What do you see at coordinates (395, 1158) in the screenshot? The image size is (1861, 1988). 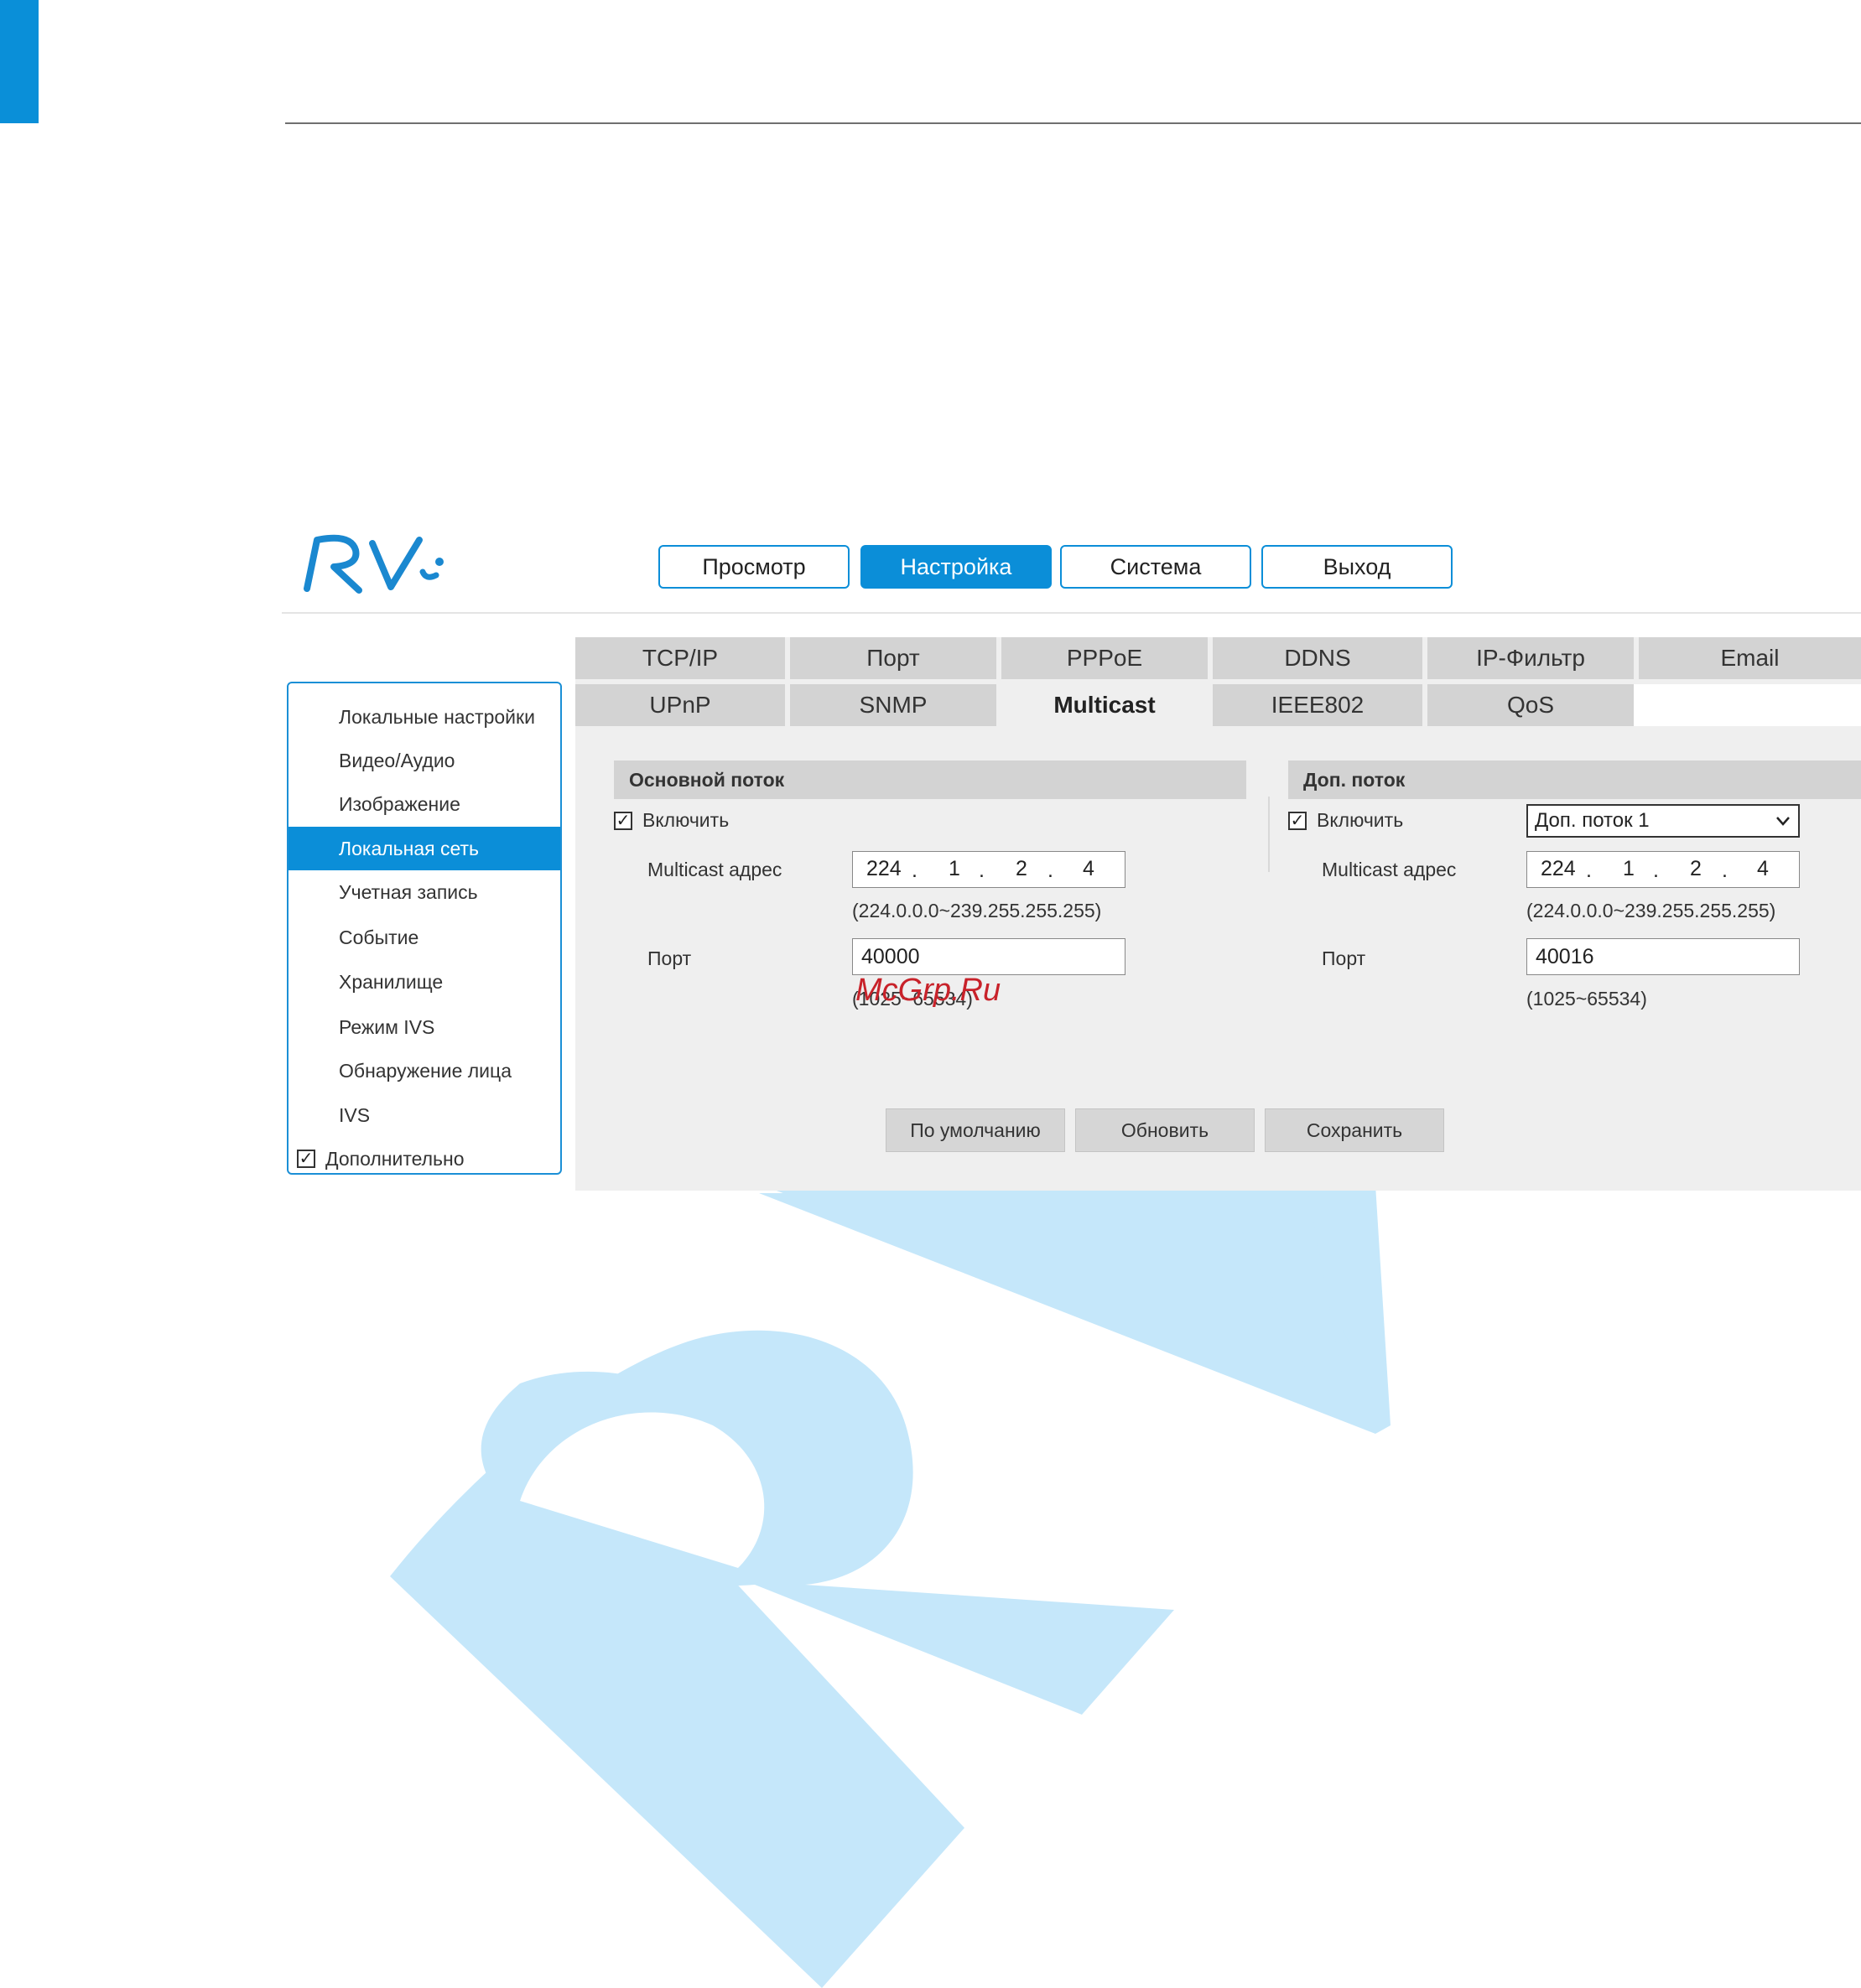 I see `sidebar-advanced-label: Дополнительно` at bounding box center [395, 1158].